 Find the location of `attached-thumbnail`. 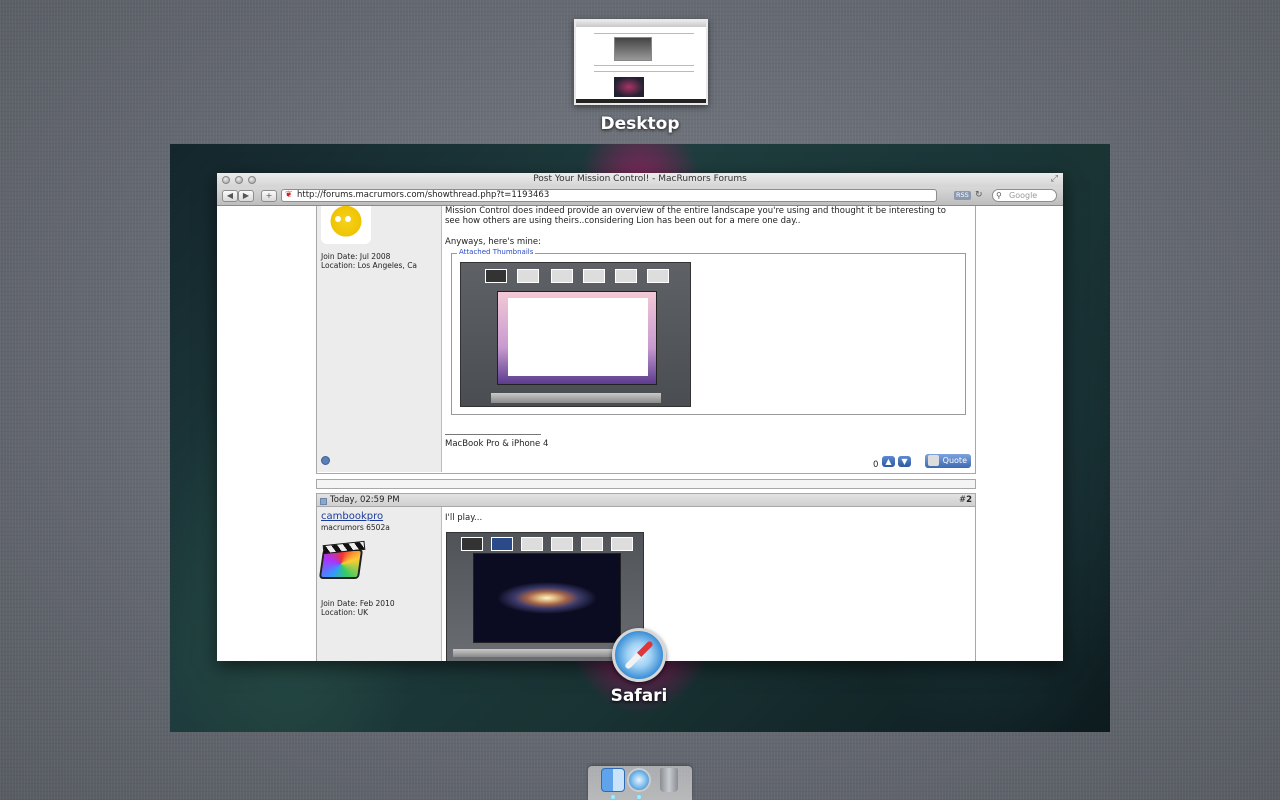

attached-thumbnail is located at coordinates (575, 334).